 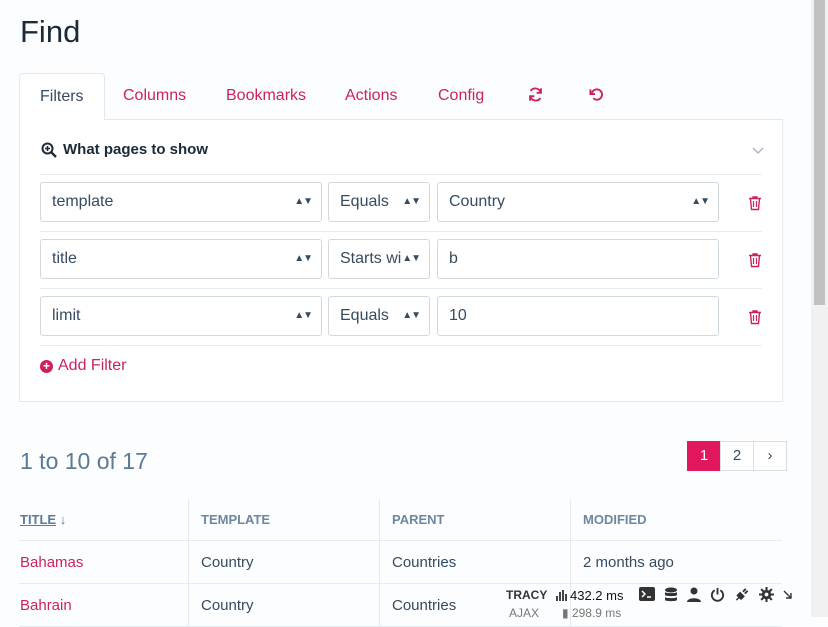 I want to click on tab-filters-label: Filters, so click(x=62, y=96).